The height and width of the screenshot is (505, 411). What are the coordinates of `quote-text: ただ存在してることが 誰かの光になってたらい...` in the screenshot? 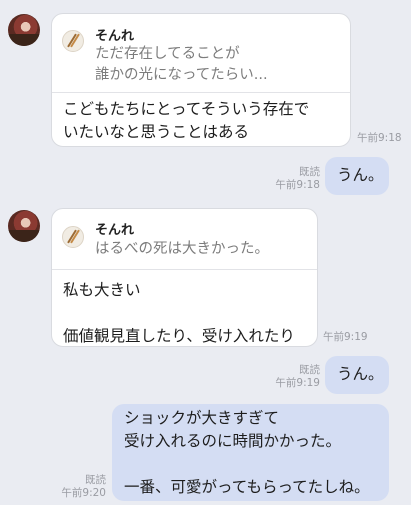 It's located at (181, 64).